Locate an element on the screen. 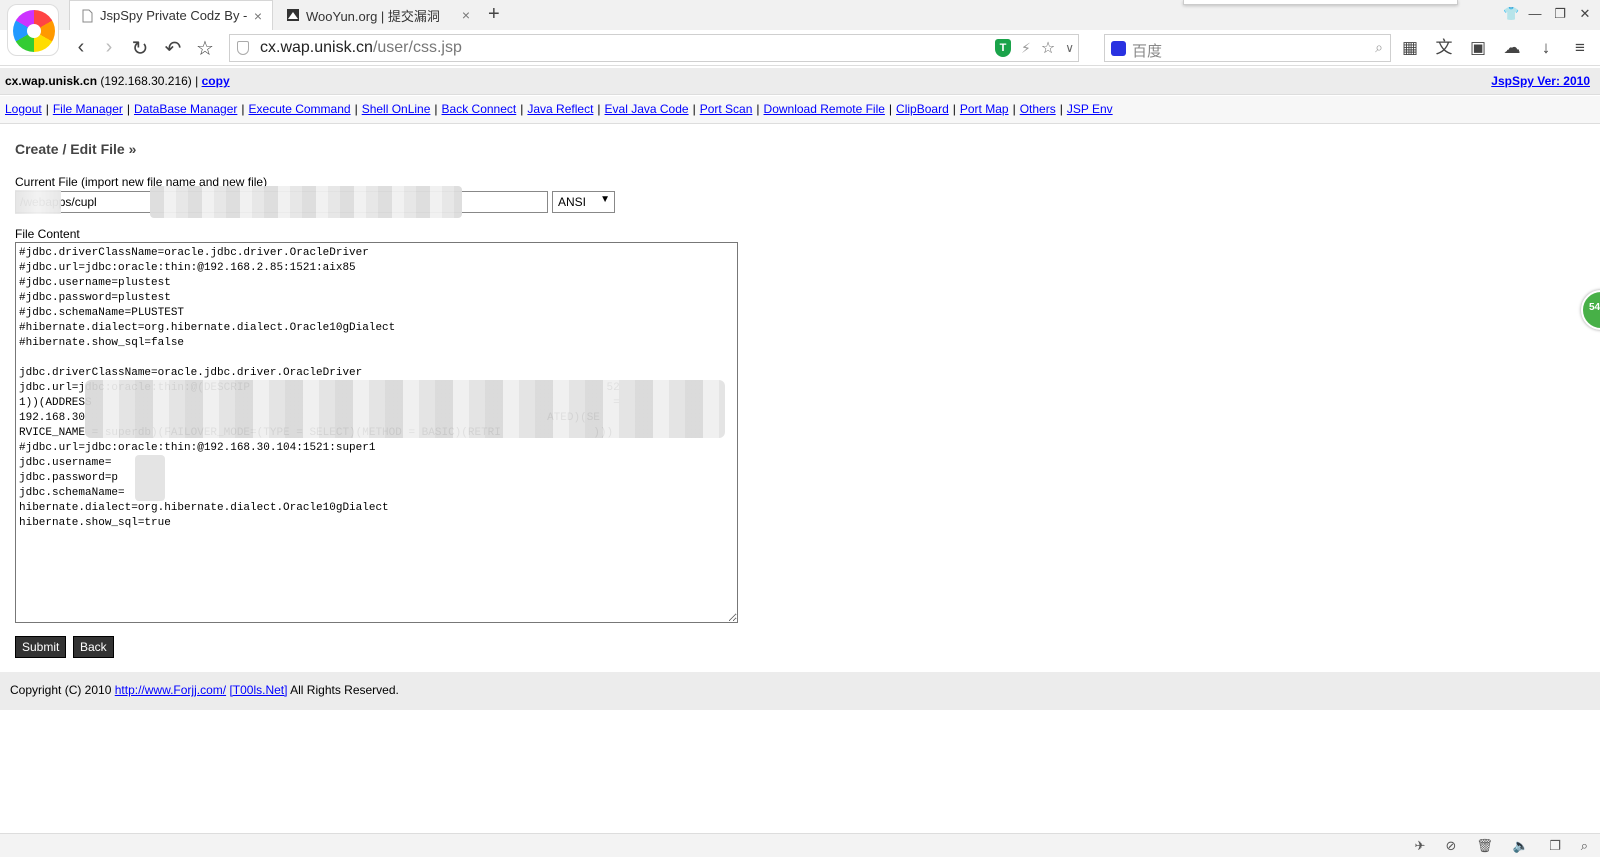 This screenshot has height=857, width=1600. address-bar-actions: T ⚡ ☆ ∨ is located at coordinates (1034, 48).